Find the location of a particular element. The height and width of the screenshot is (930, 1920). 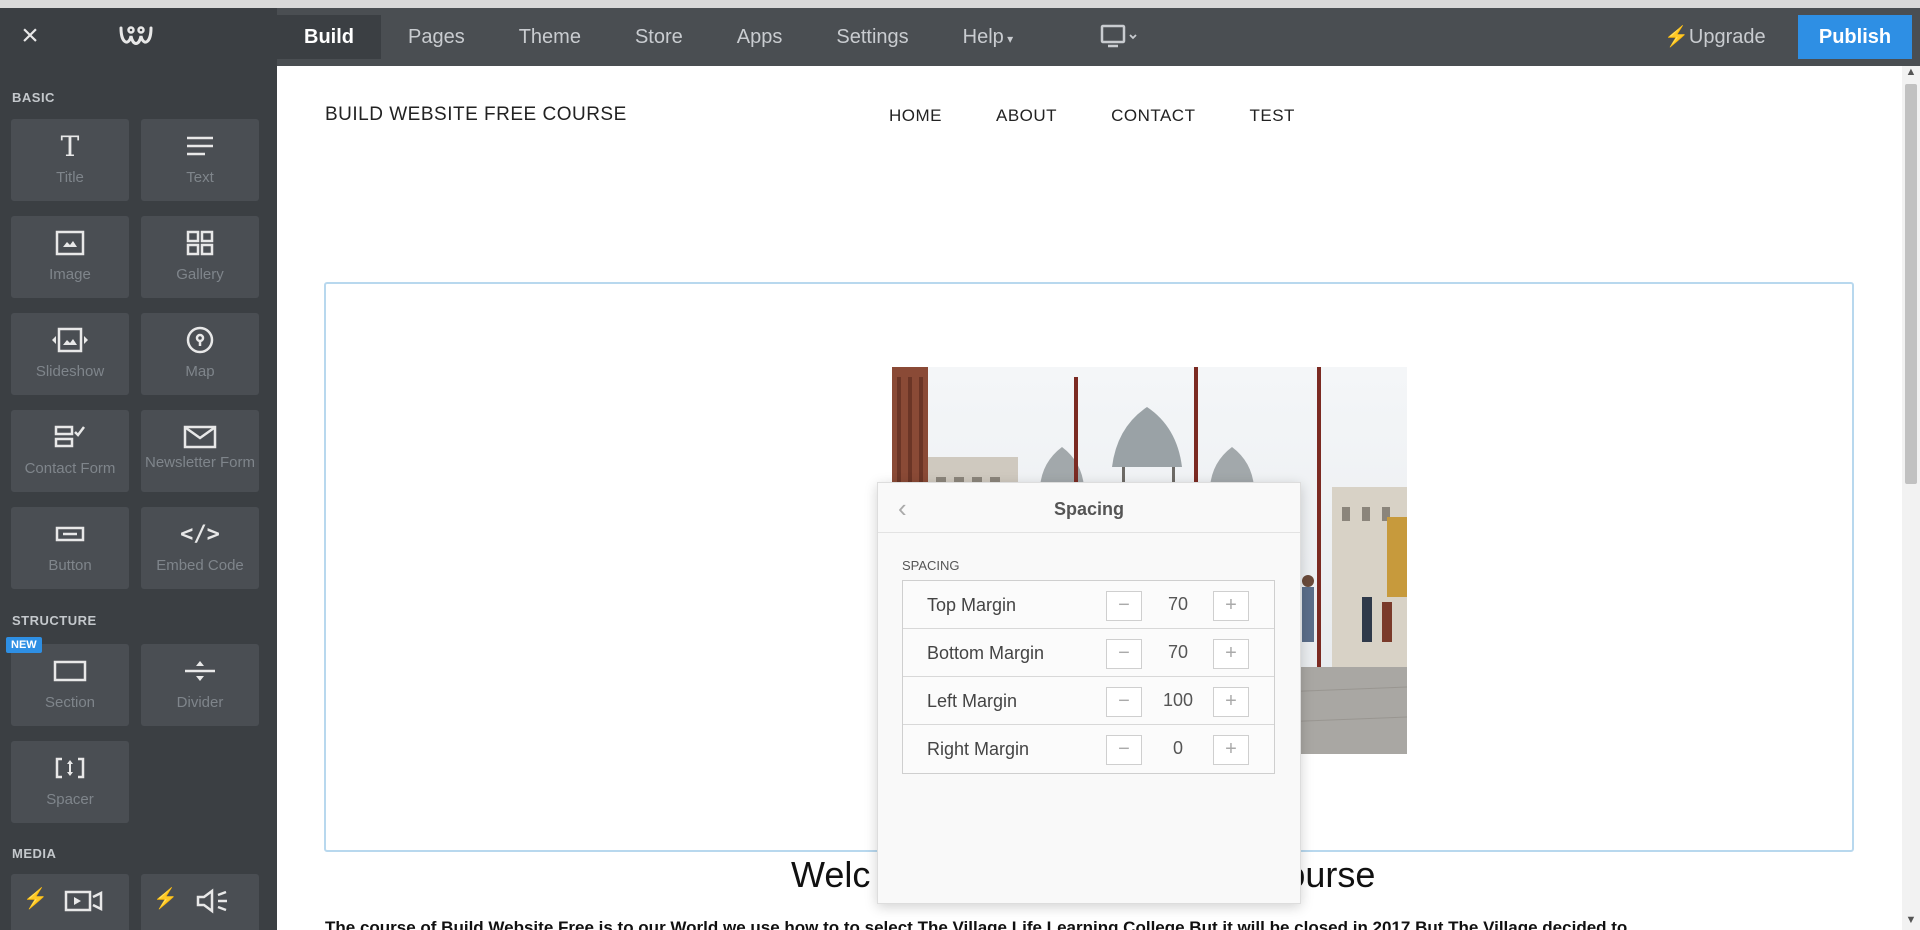

popover-header: ‹ Spacing is located at coordinates (1089, 508).